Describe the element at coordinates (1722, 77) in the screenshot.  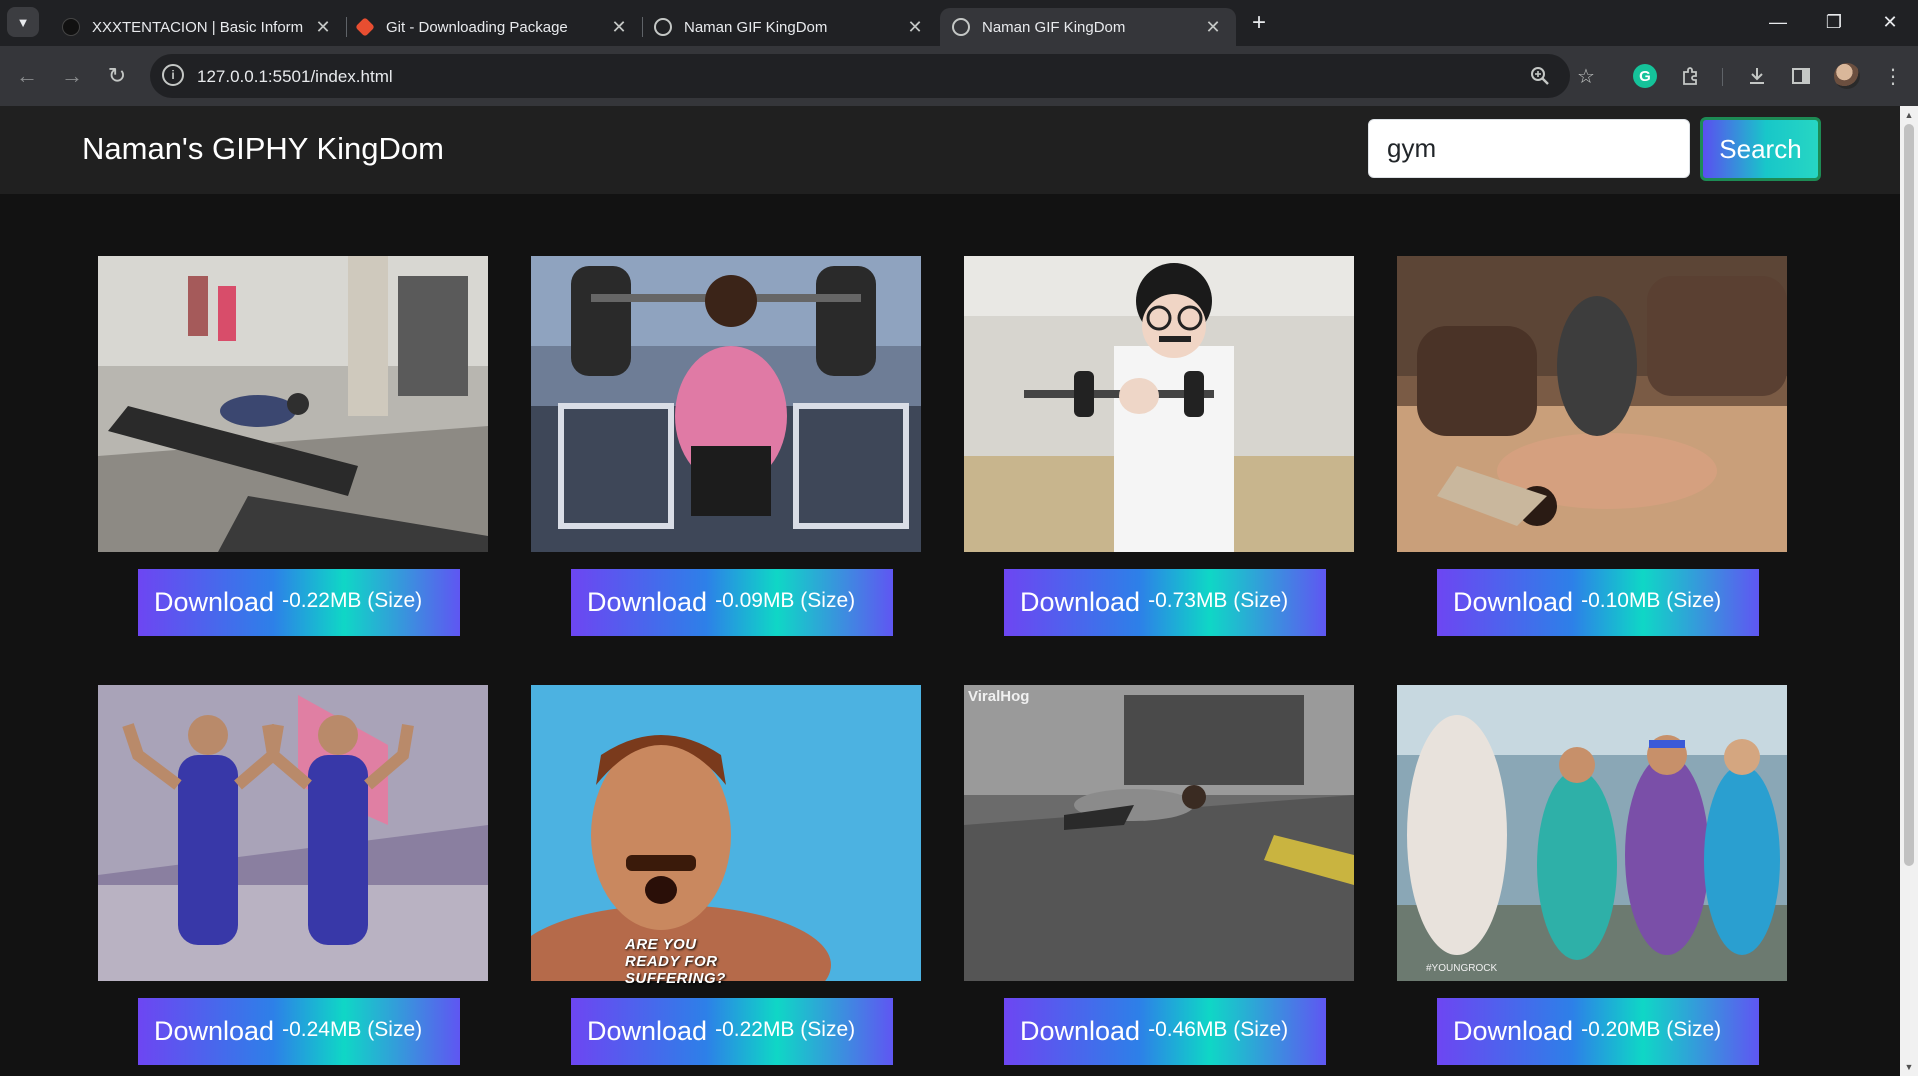
I see `toolbar-divider` at that location.